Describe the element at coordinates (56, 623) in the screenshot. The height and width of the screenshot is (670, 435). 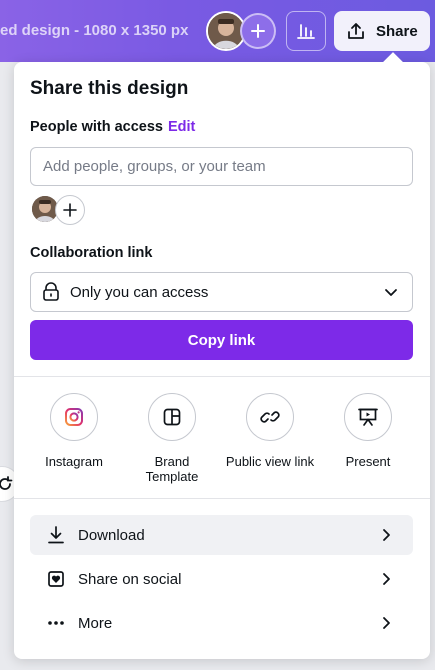
I see `more-icon` at that location.